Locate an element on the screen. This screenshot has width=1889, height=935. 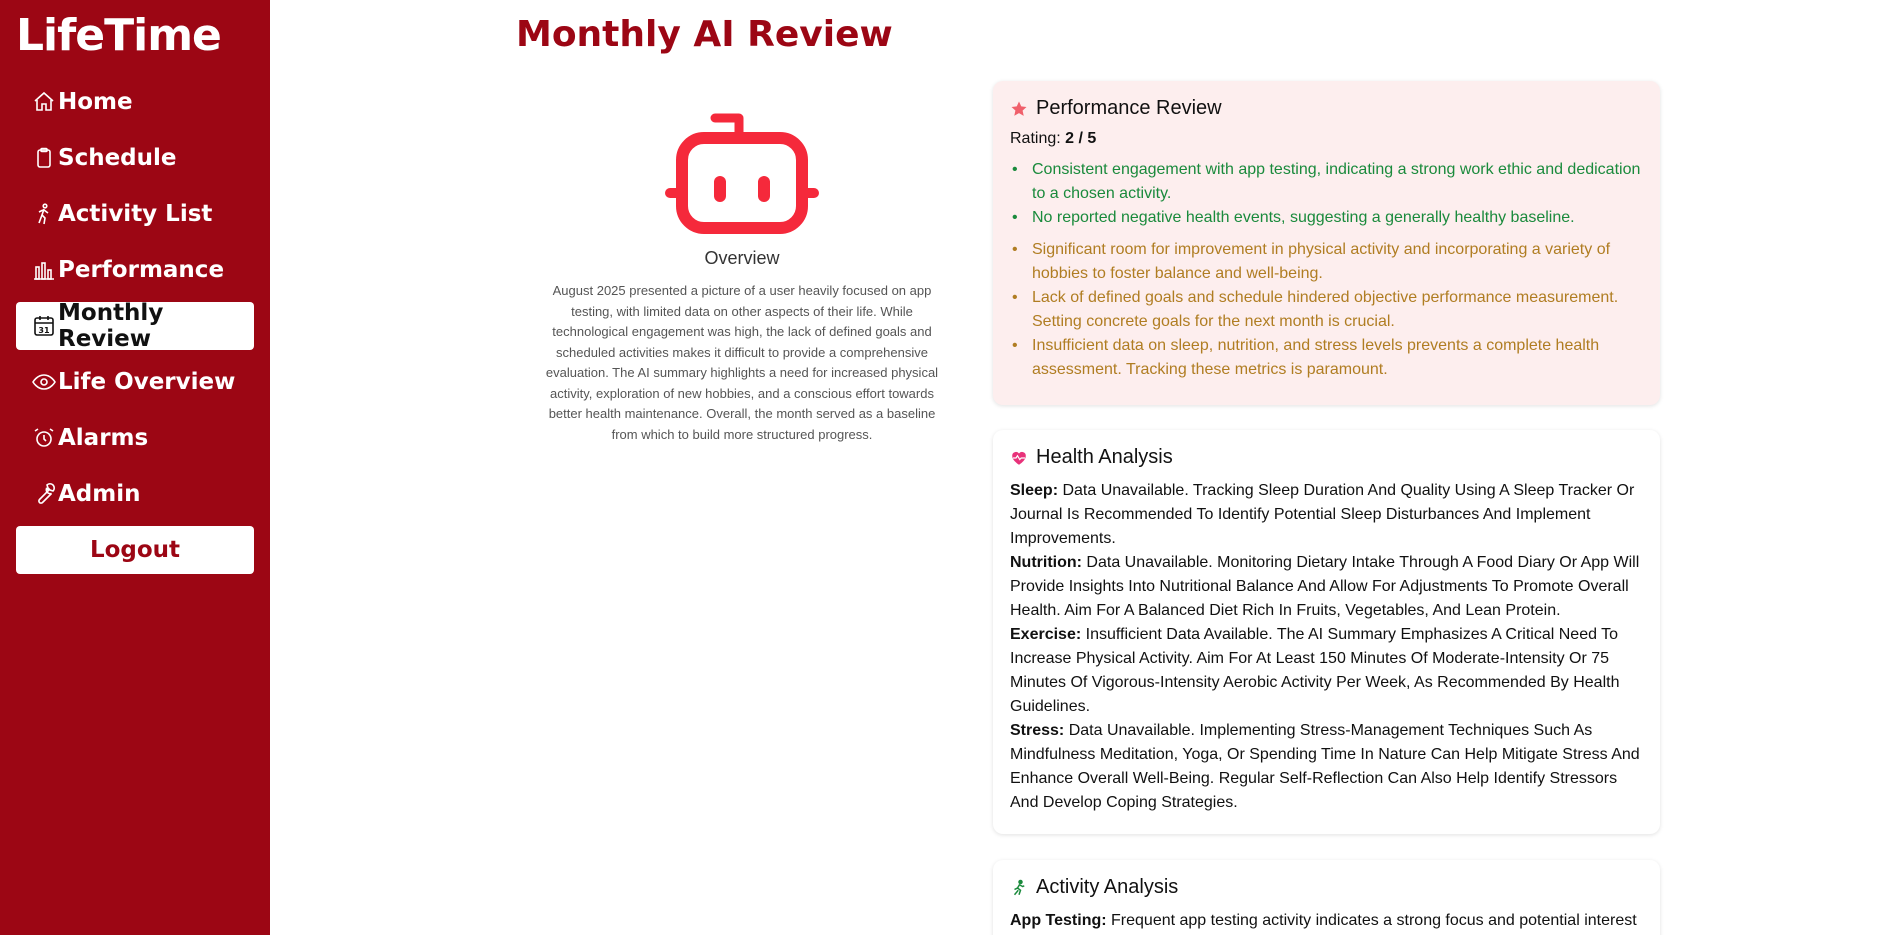
walking-icon is located at coordinates (44, 214).